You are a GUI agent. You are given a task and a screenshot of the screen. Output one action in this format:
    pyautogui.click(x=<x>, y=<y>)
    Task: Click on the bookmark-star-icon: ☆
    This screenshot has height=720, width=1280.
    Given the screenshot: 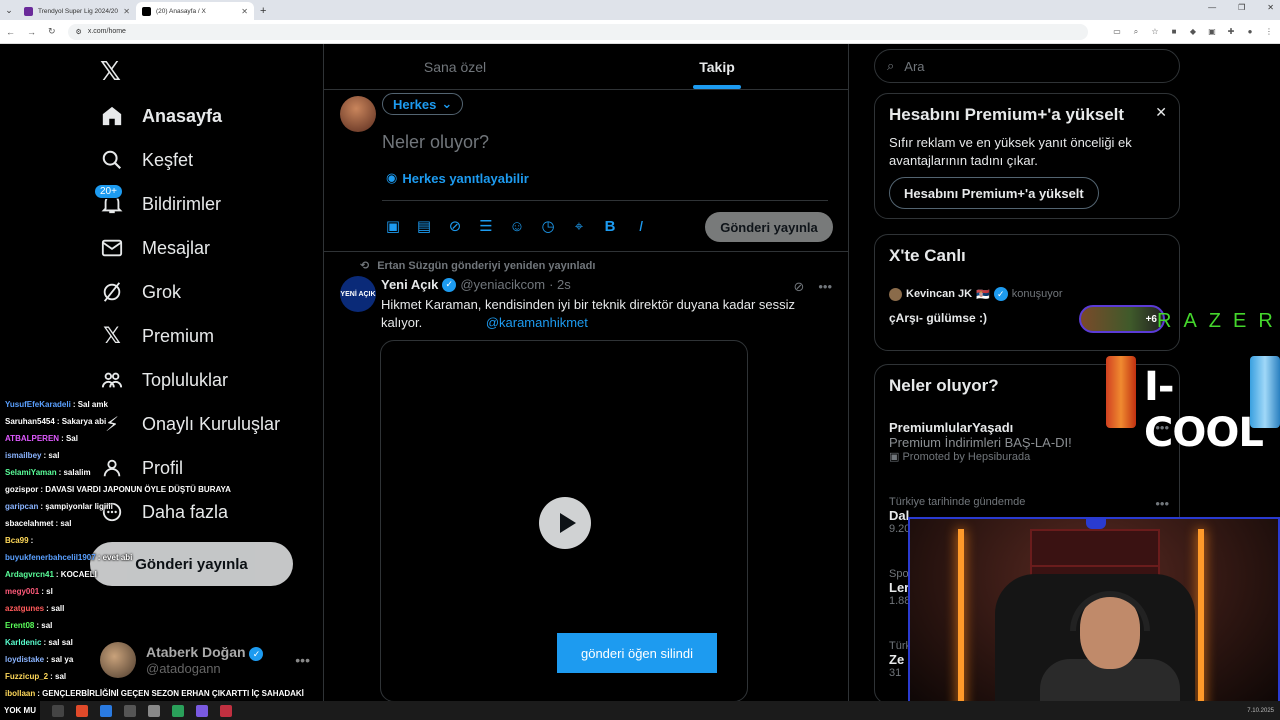 What is the action you would take?
    pyautogui.click(x=1155, y=32)
    